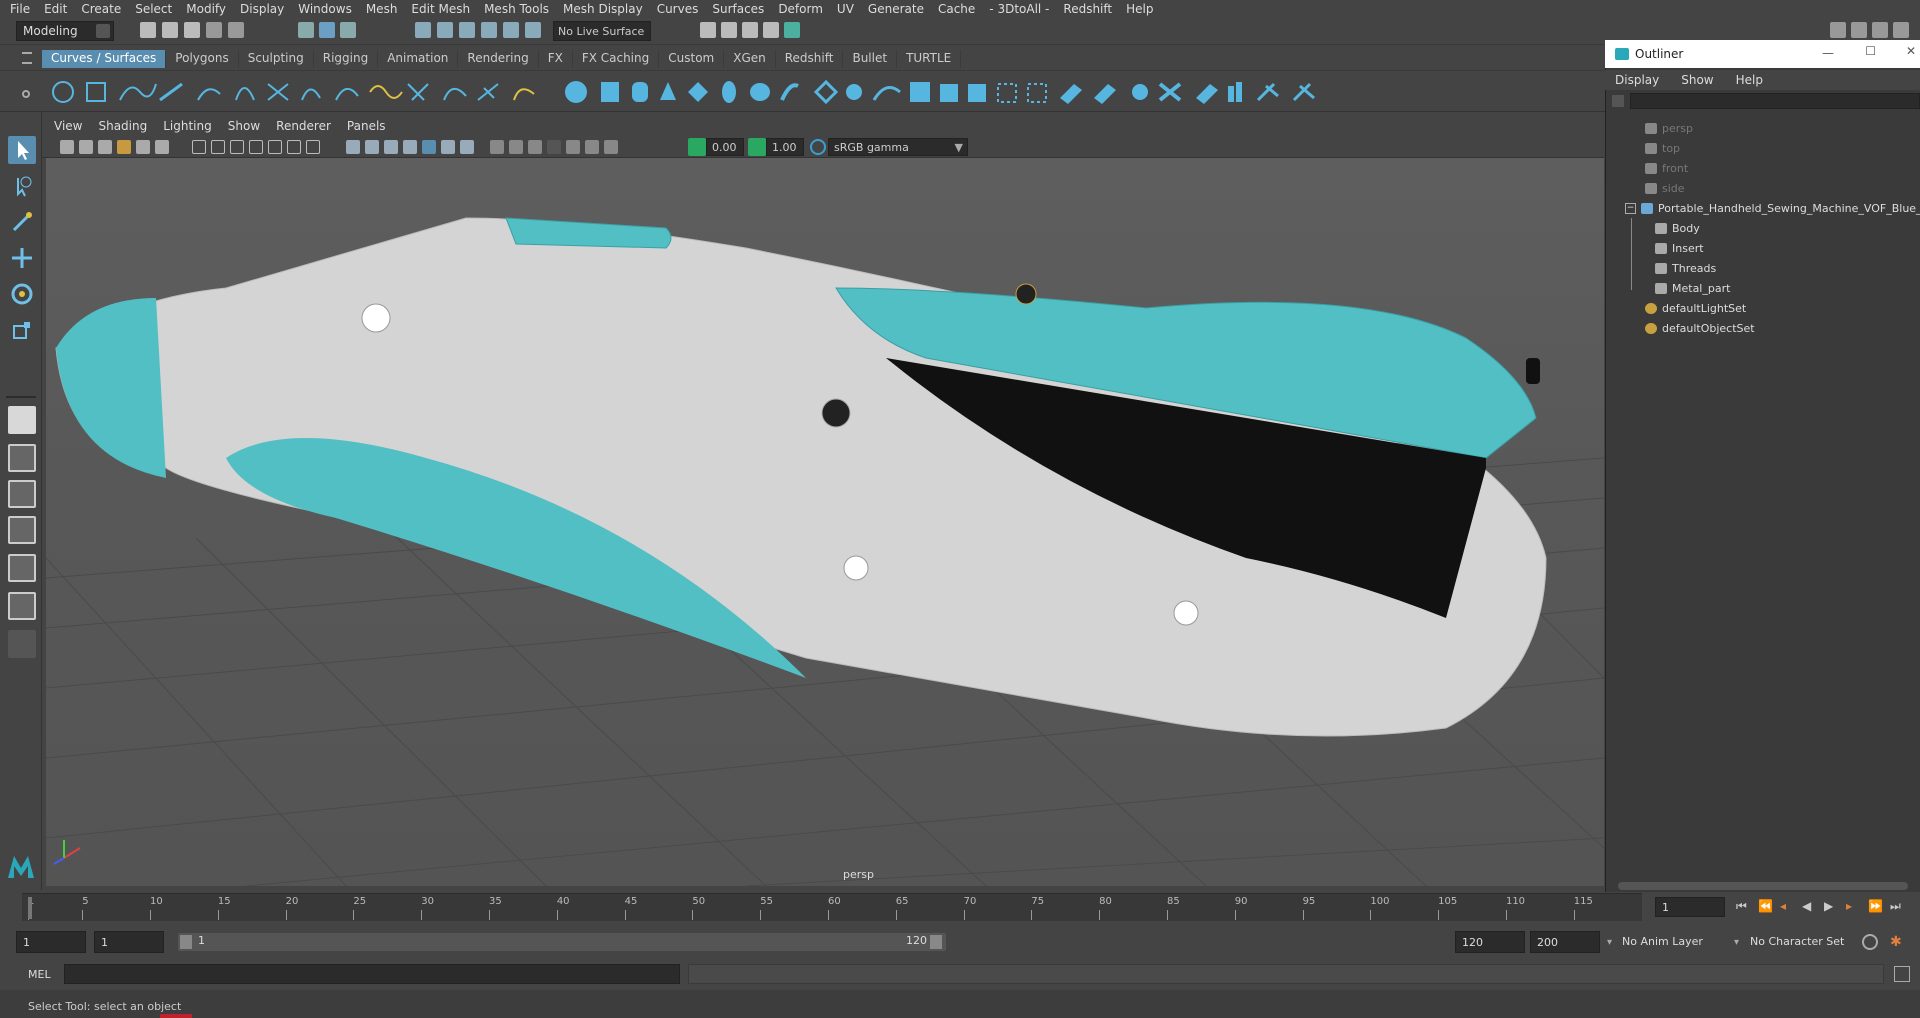 This screenshot has width=1920, height=1018. Describe the element at coordinates (129, 942) in the screenshot. I see `playback-start-field: 1` at that location.